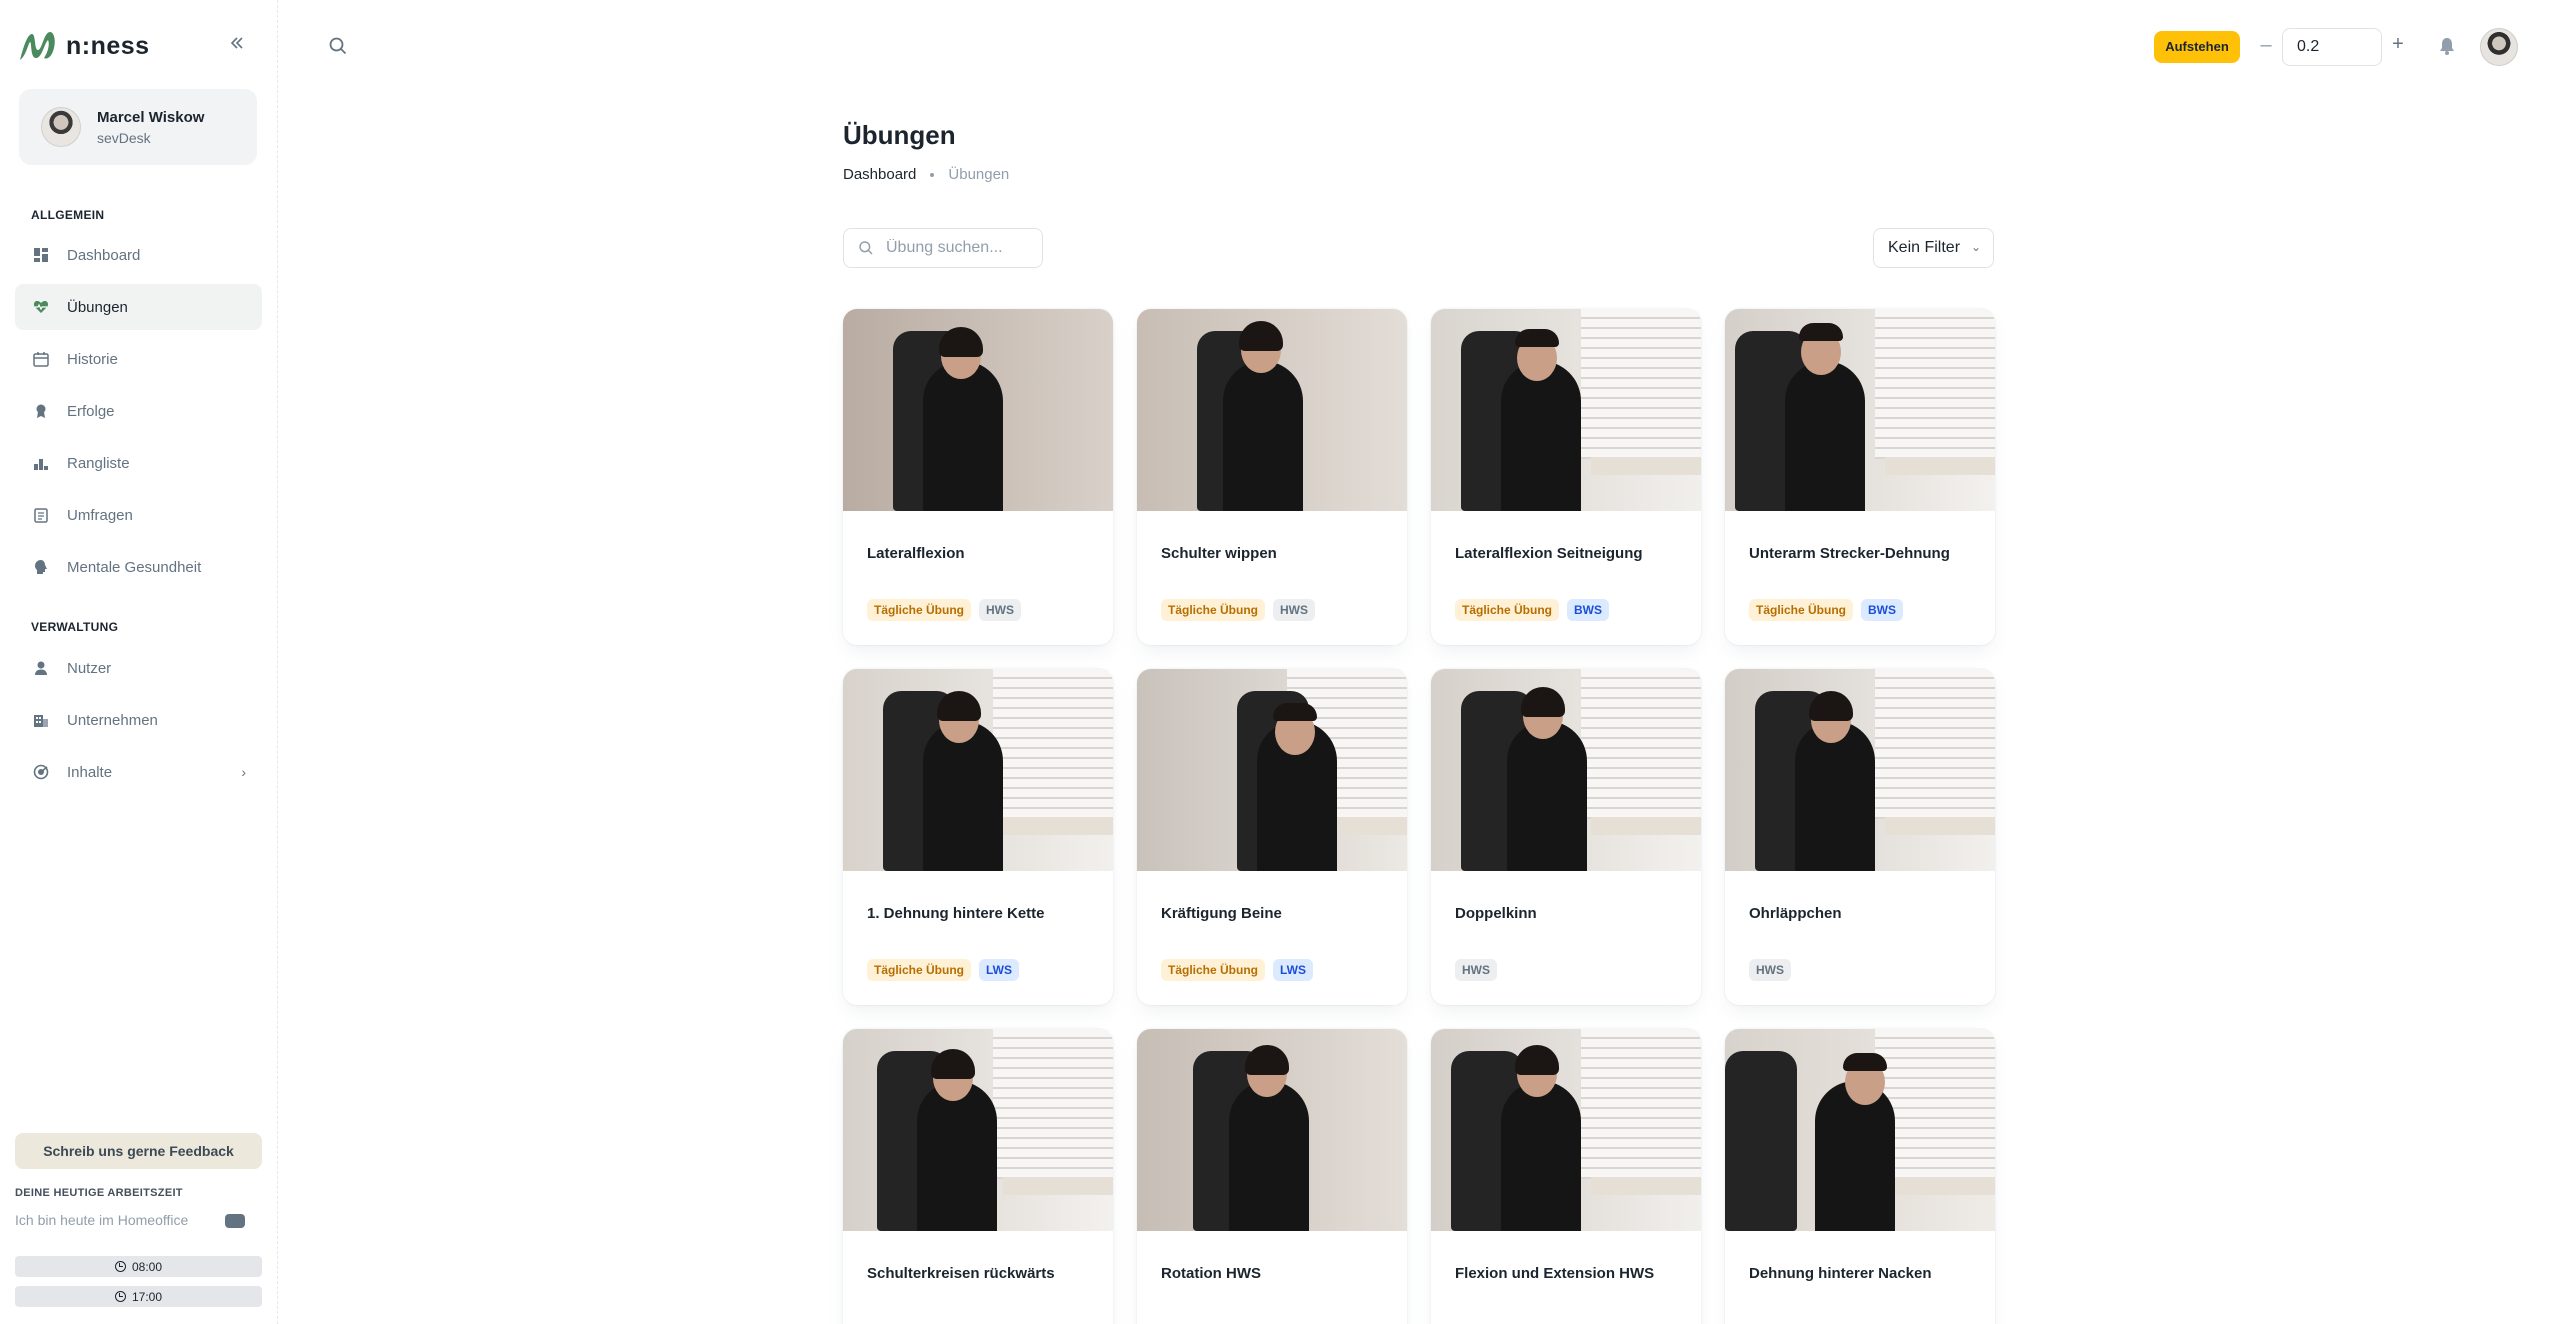 Image resolution: width=2558 pixels, height=1324 pixels. What do you see at coordinates (879, 174) in the screenshot?
I see `breadcrumb-dashboard: Dashboard` at bounding box center [879, 174].